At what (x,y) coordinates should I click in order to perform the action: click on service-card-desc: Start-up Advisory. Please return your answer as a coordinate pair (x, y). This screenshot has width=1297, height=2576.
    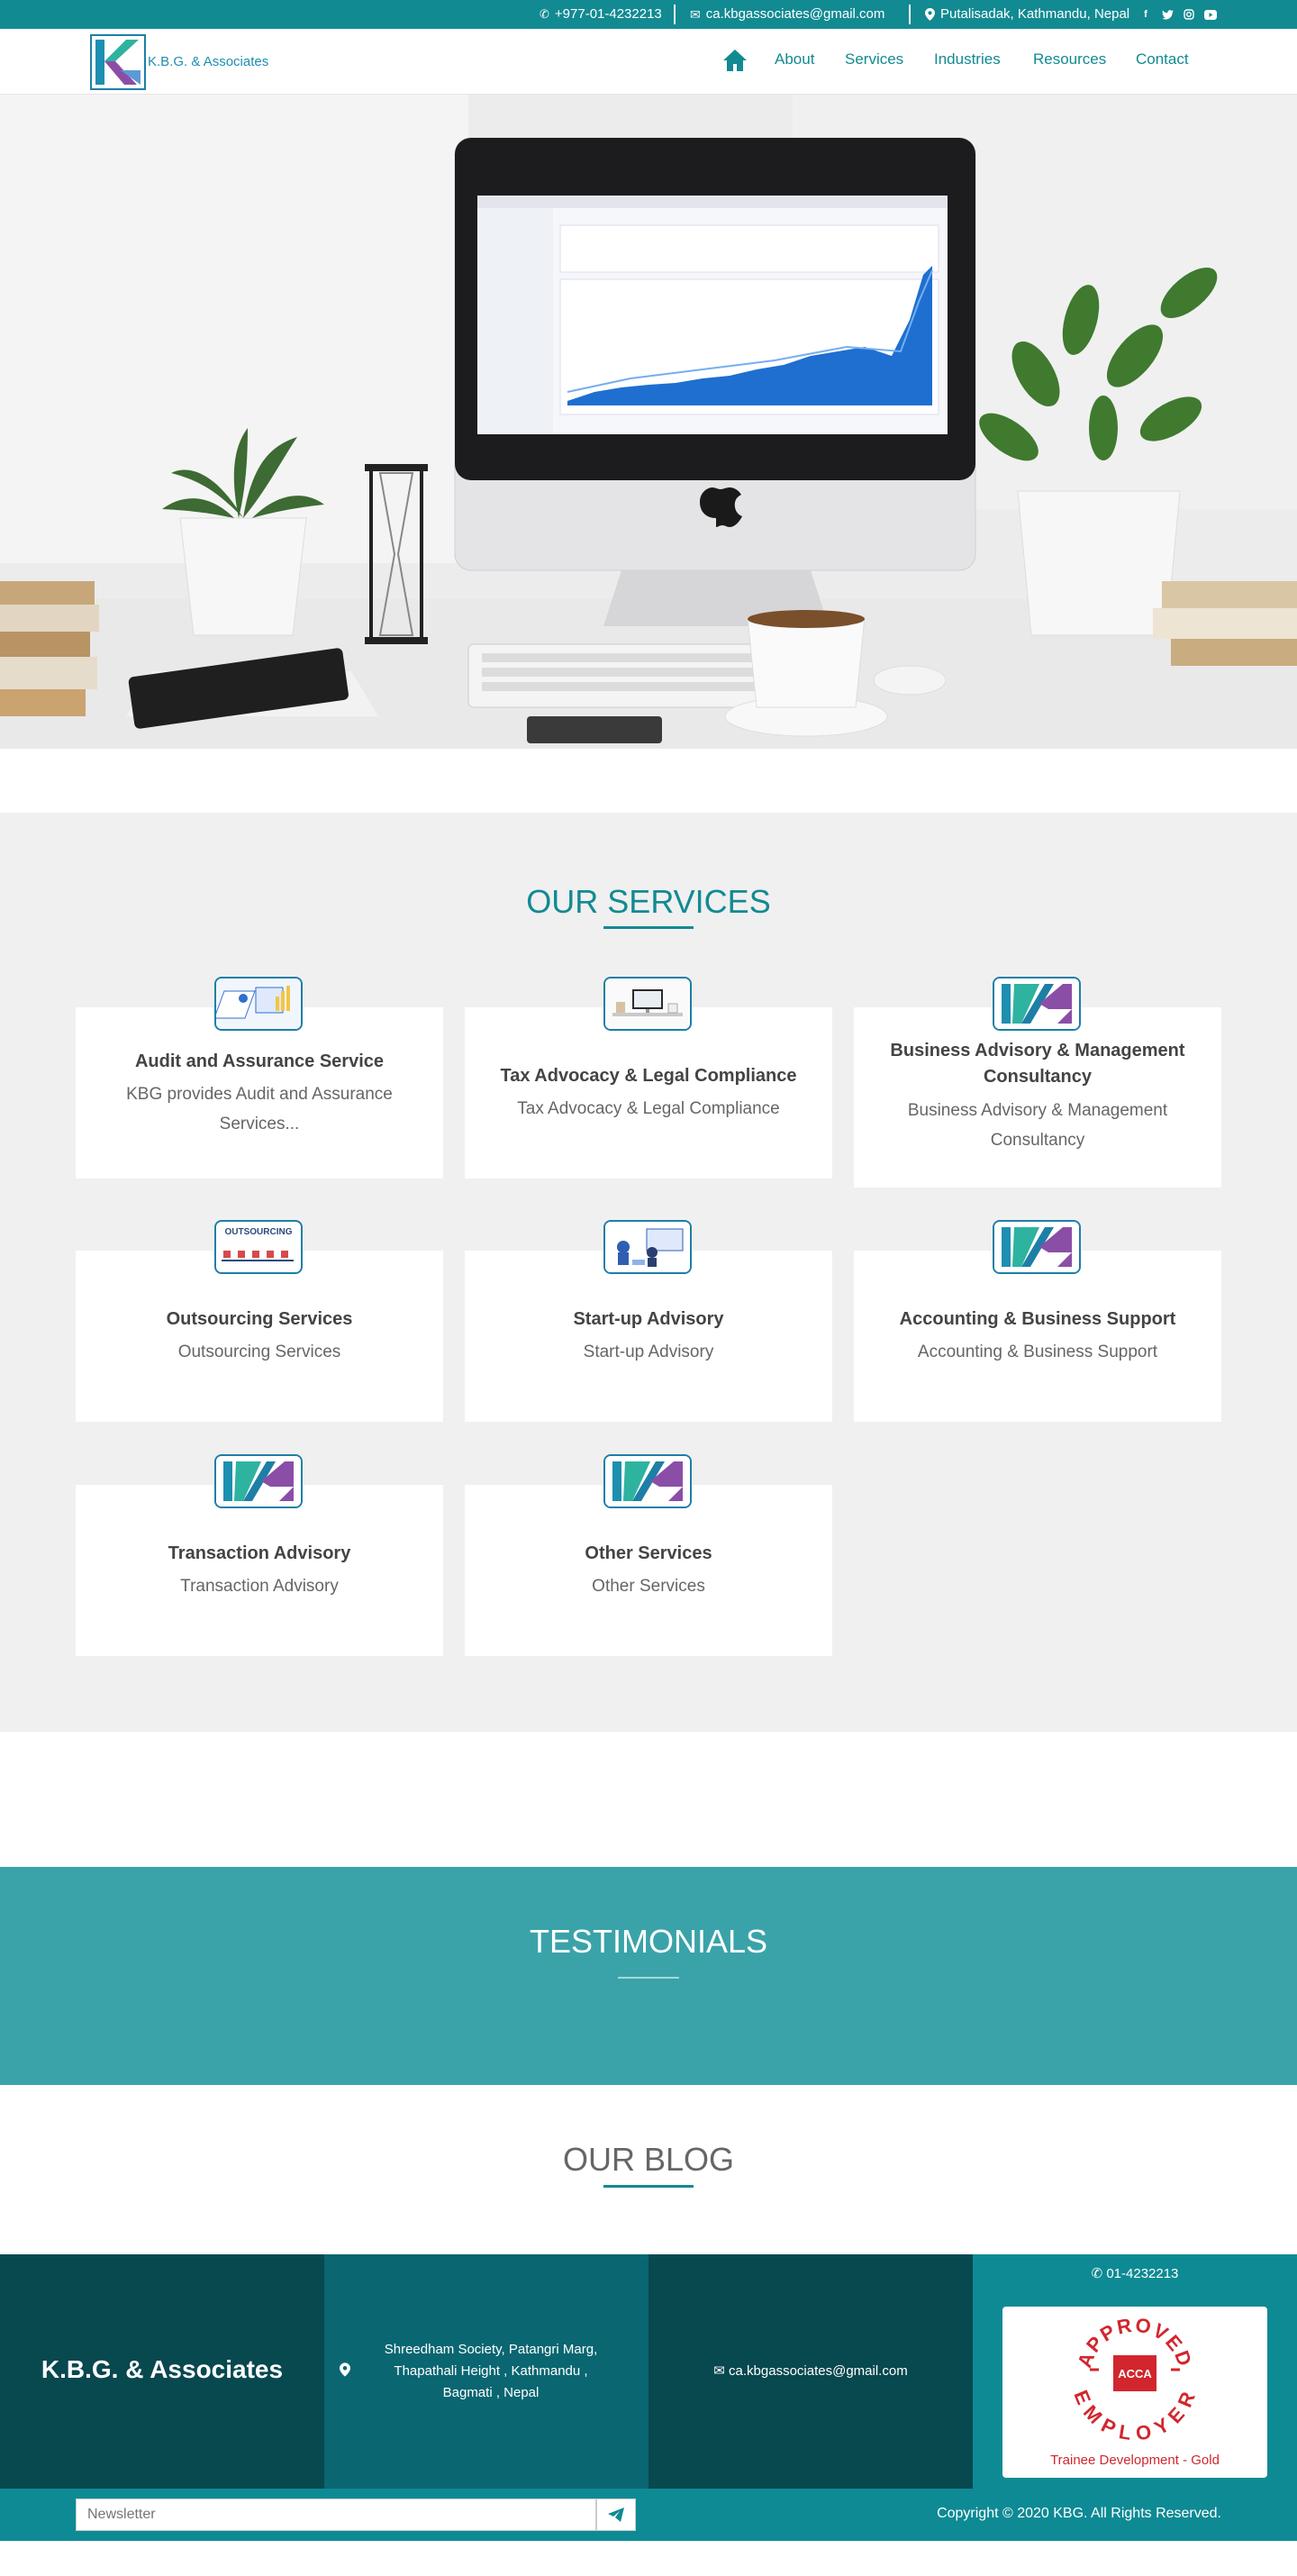
    Looking at the image, I should click on (648, 1352).